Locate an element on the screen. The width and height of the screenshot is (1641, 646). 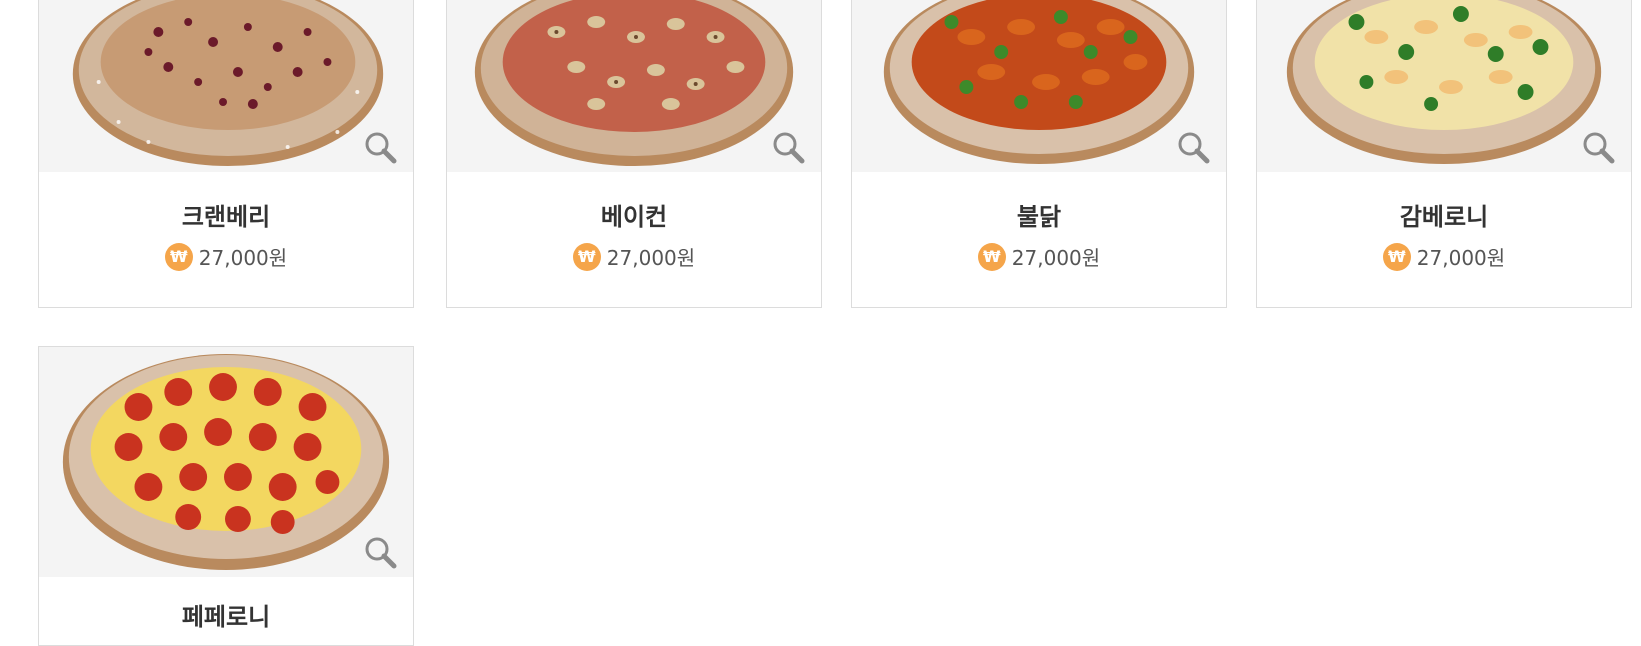
product-name: 감베로니 is located at coordinates (1444, 214).